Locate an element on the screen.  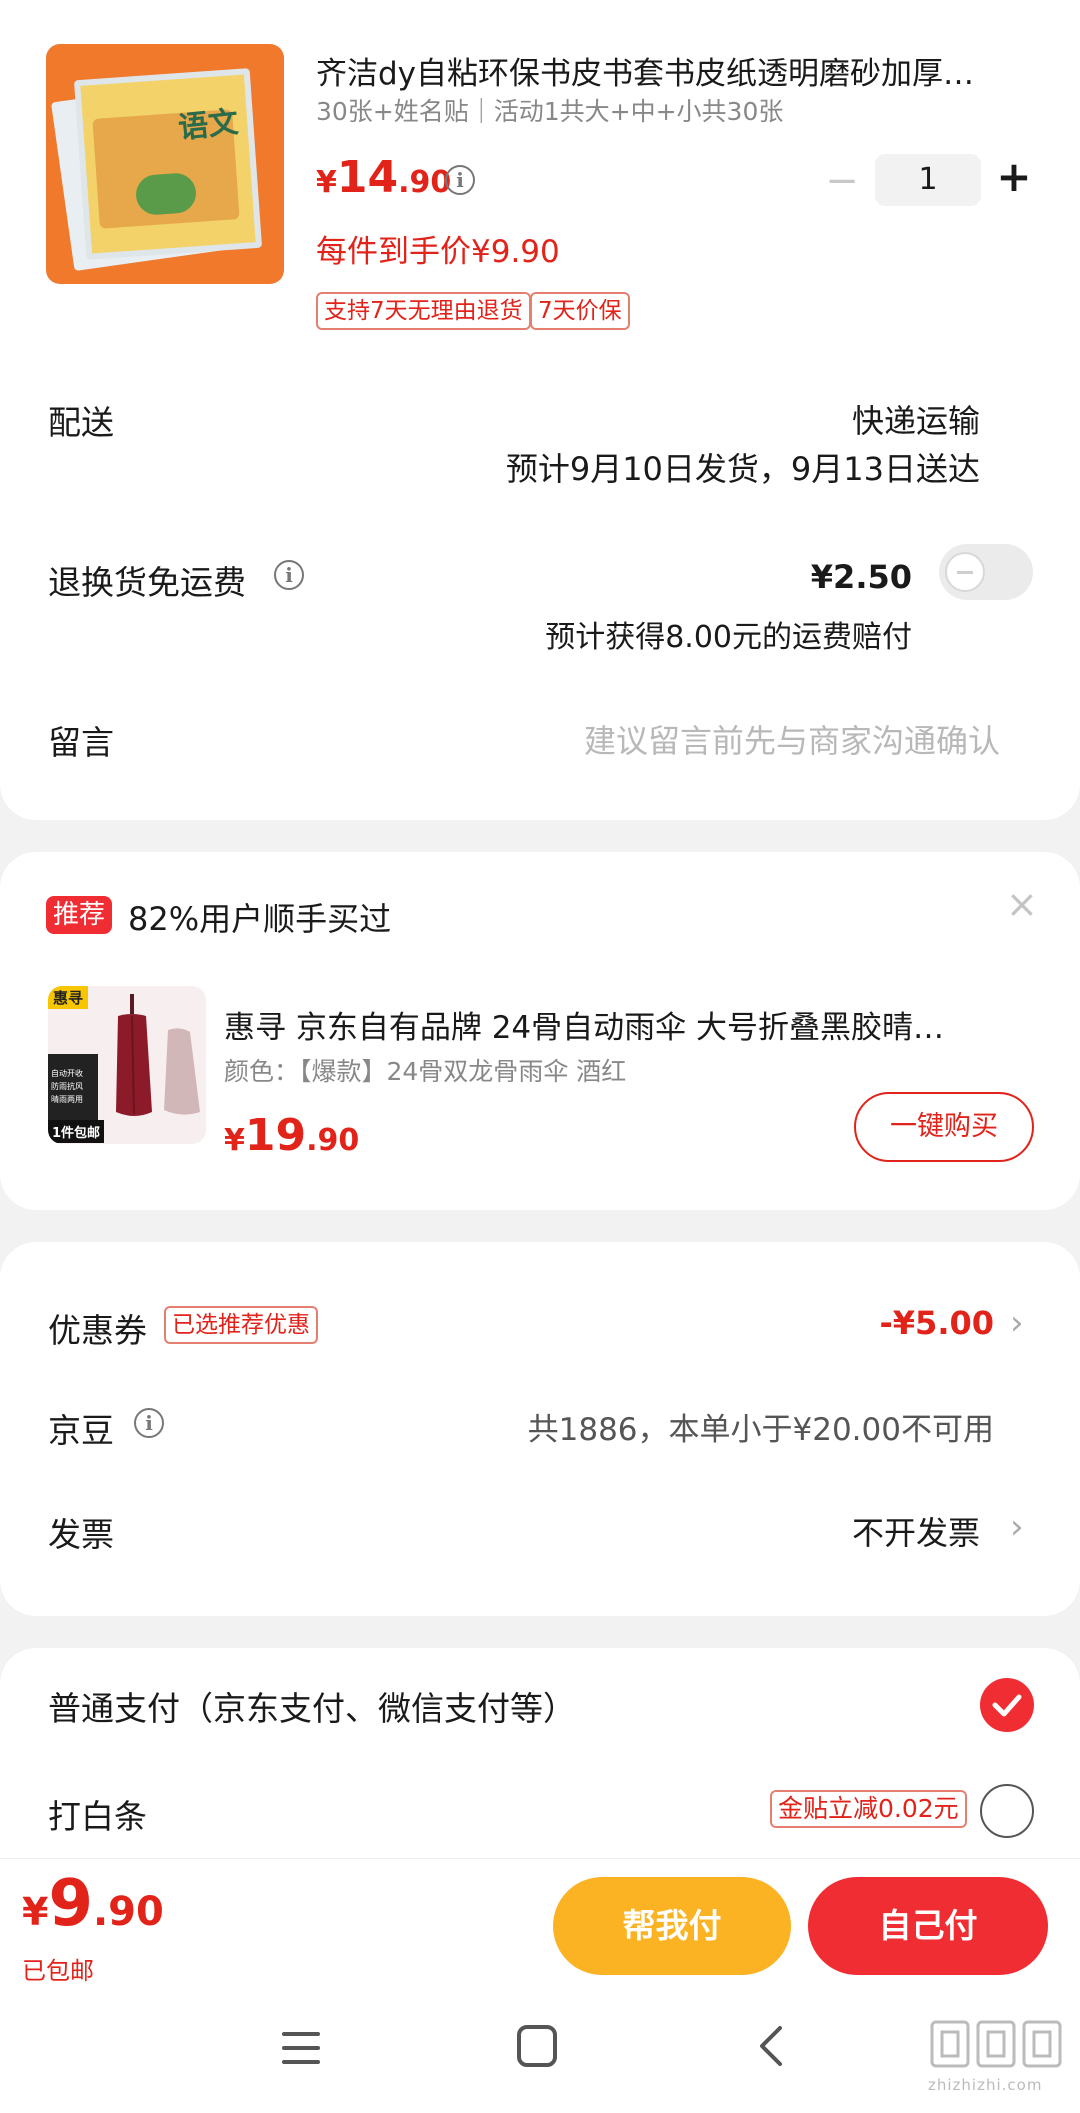
free-shipping-badge: 1件包邮 is located at coordinates (76, 1131).